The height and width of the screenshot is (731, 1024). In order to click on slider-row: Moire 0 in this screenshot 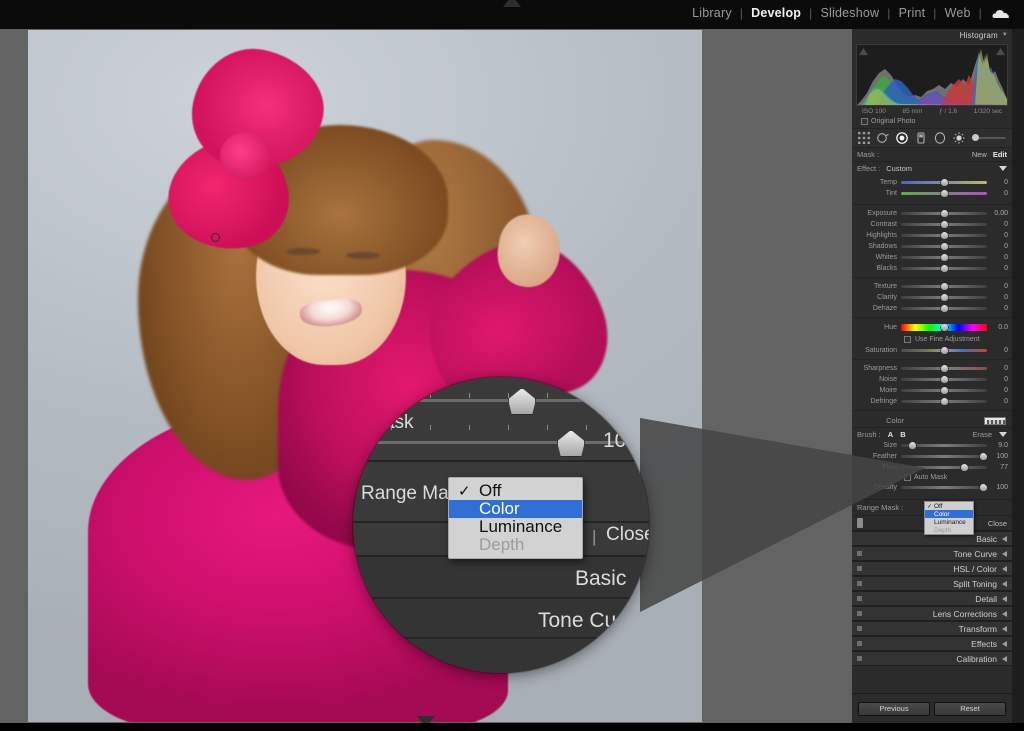, I will do `click(932, 390)`.